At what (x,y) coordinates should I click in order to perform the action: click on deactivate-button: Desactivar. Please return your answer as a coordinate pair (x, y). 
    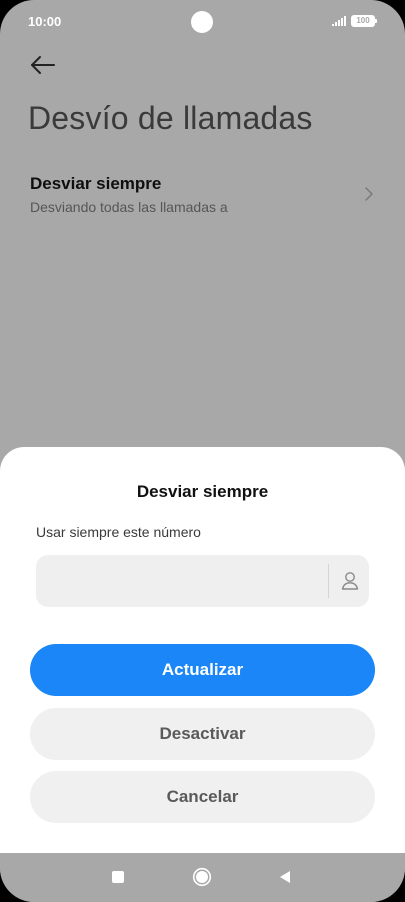
    Looking at the image, I should click on (202, 734).